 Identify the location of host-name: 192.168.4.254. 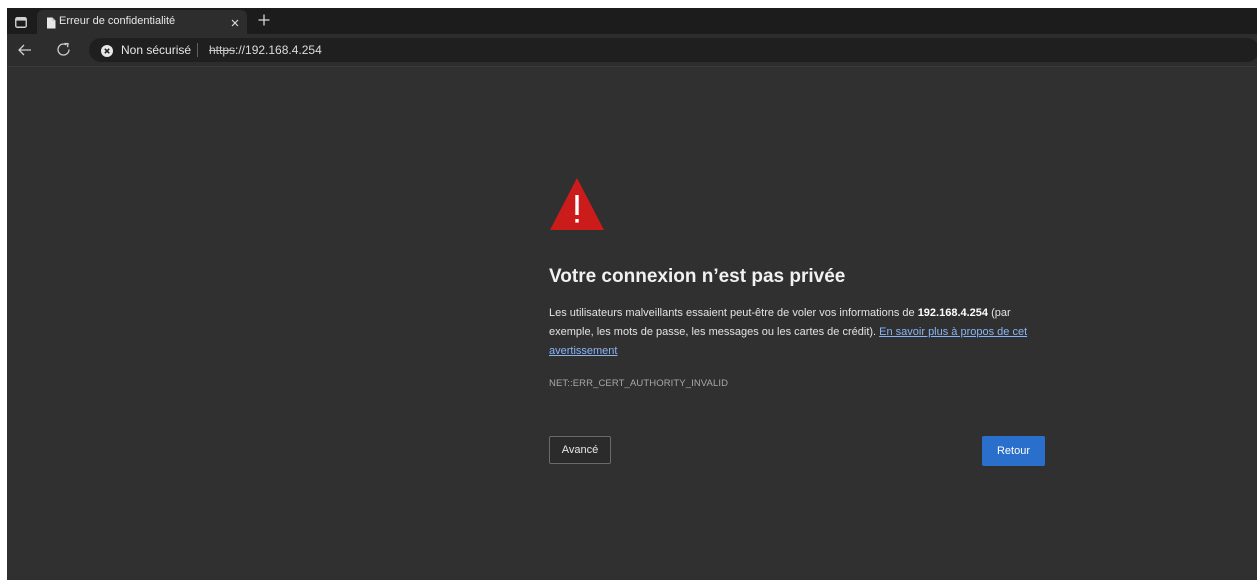
(953, 313).